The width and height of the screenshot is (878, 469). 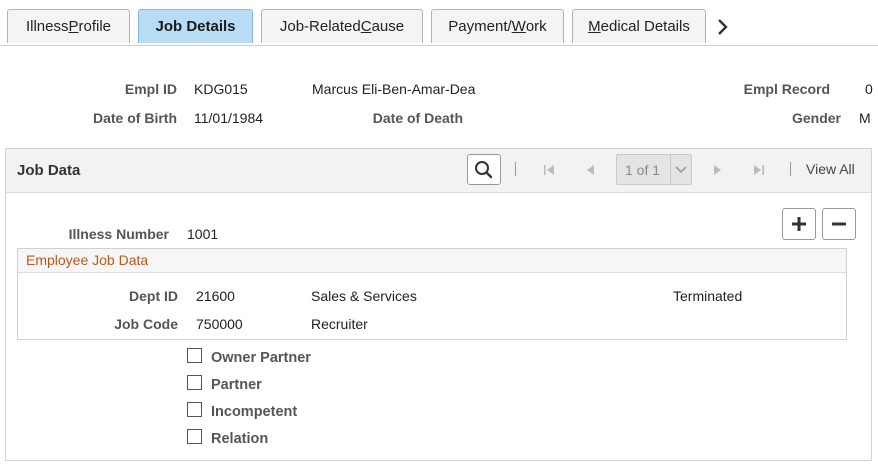 I want to click on gender-label: Gender, so click(x=816, y=118).